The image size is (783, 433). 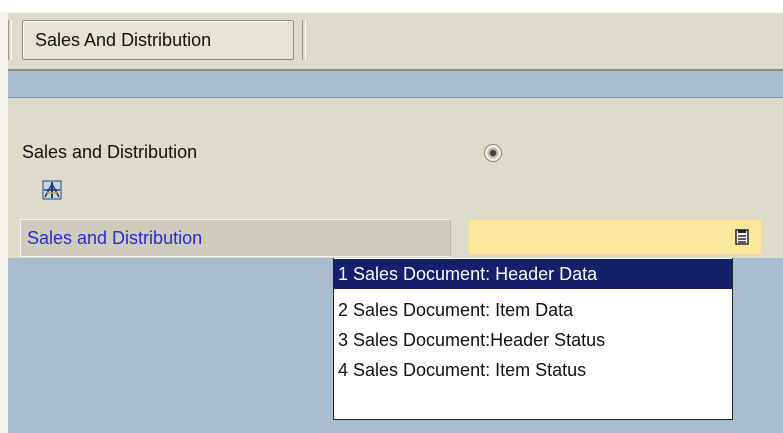 What do you see at coordinates (52, 190) in the screenshot?
I see `sales-tree-icon` at bounding box center [52, 190].